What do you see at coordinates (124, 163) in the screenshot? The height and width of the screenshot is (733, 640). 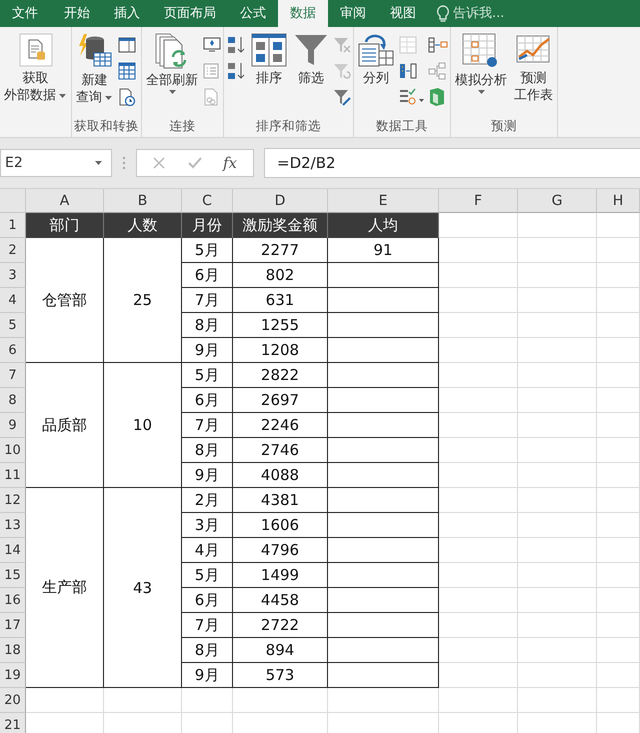 I see `grip-icon` at bounding box center [124, 163].